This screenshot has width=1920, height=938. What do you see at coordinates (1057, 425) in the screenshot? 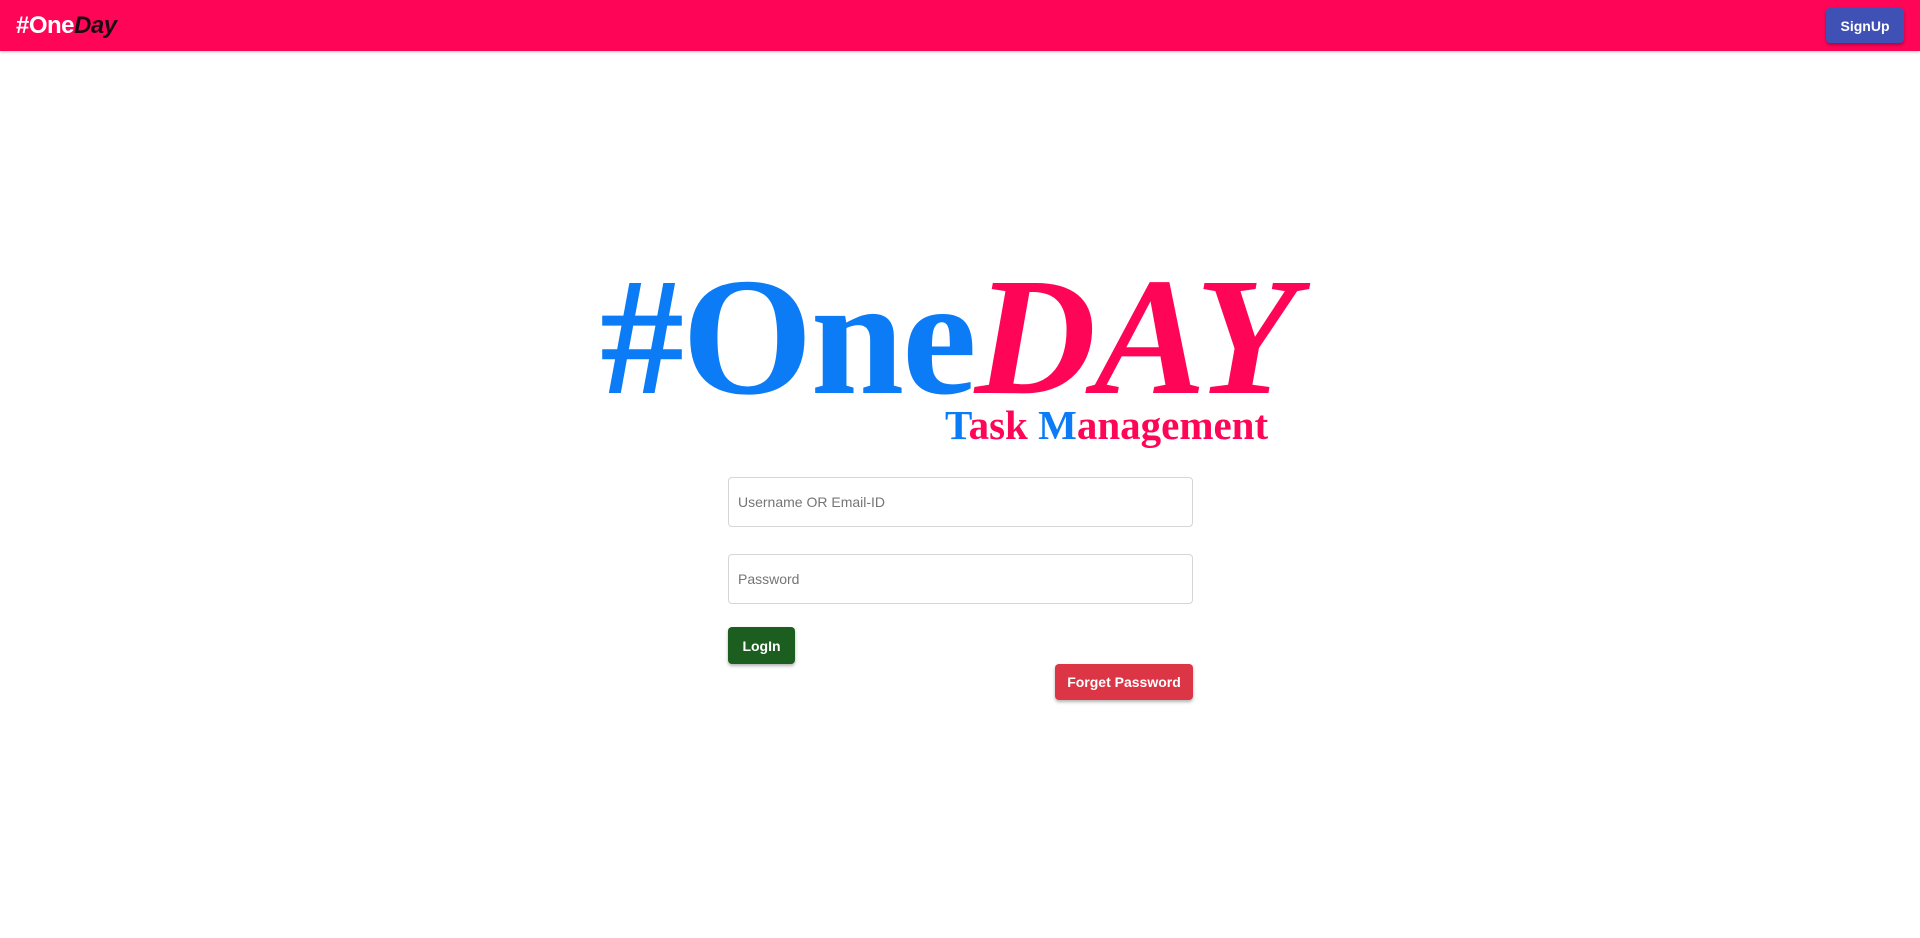
I see `logo-subtitle-m: M` at bounding box center [1057, 425].